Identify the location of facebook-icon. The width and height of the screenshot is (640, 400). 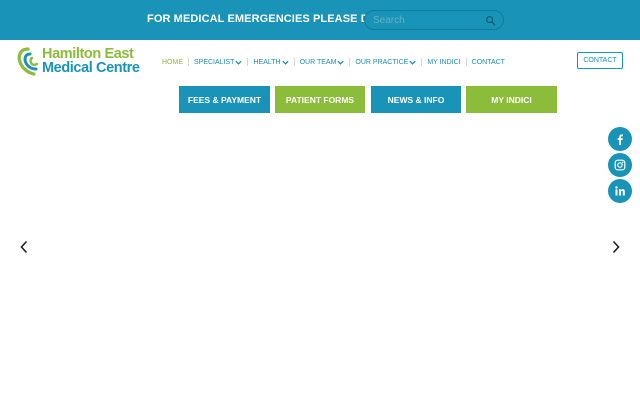
(620, 139).